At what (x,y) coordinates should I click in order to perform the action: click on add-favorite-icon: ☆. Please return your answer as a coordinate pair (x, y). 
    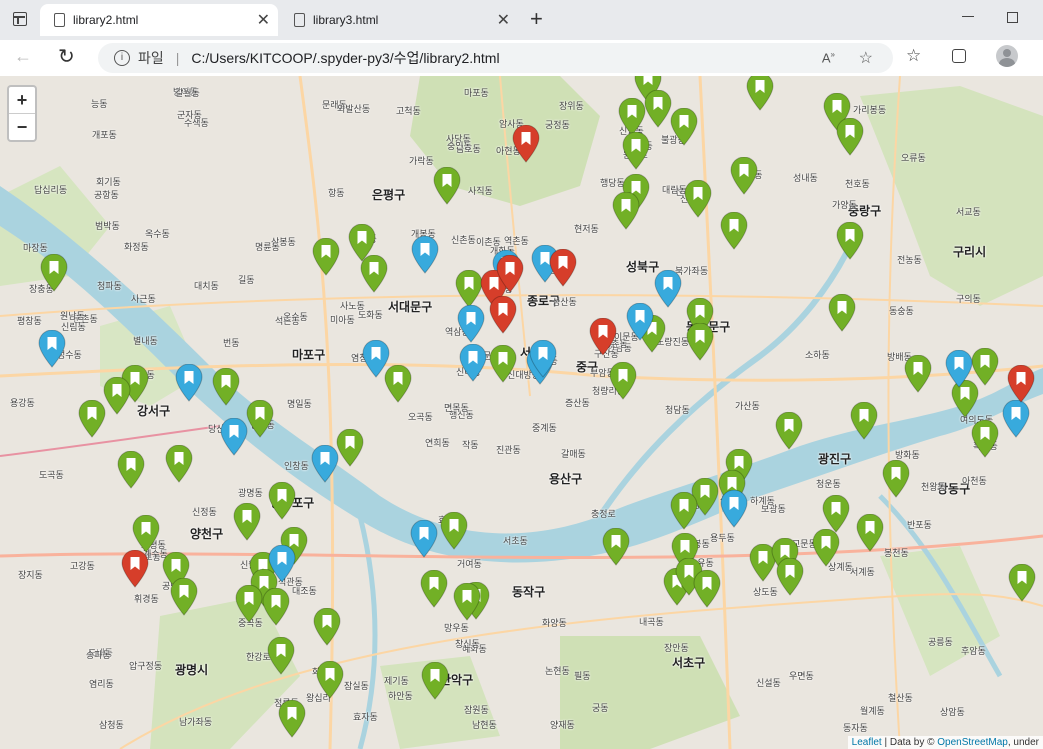
    Looking at the image, I should click on (866, 58).